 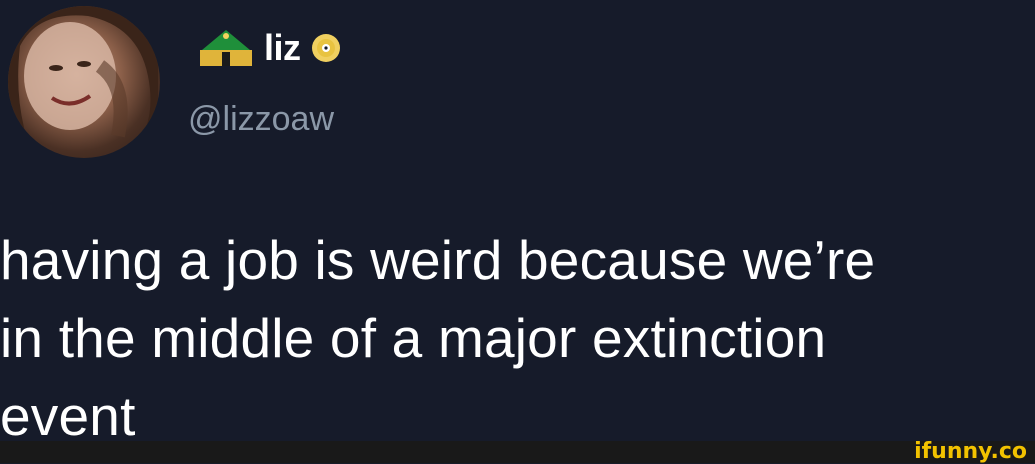 What do you see at coordinates (282, 48) in the screenshot?
I see `display-name: liz` at bounding box center [282, 48].